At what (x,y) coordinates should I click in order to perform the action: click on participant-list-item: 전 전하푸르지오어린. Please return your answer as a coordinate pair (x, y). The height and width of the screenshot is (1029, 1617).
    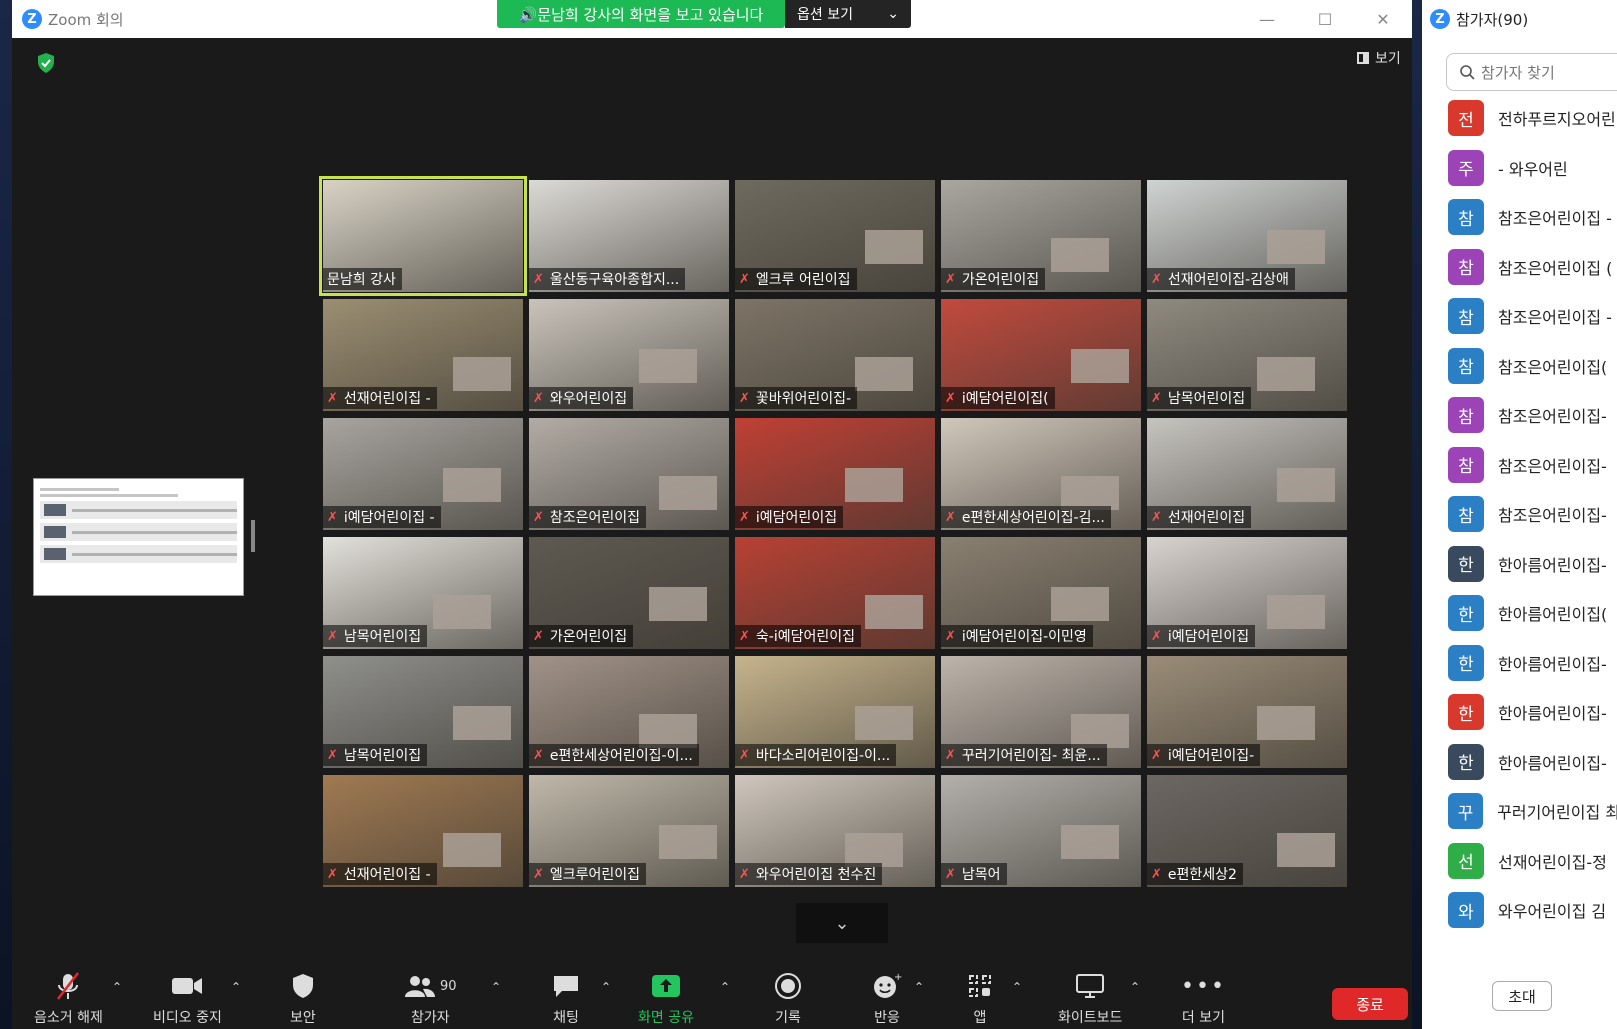
    Looking at the image, I should click on (1519, 118).